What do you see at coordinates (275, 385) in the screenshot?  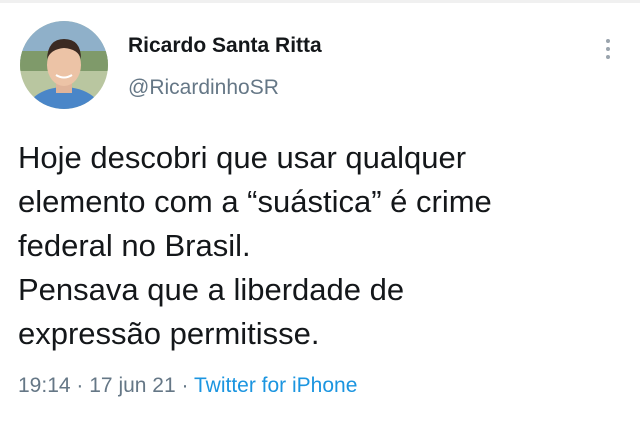 I see `tweet-source: Twitter for iPhone` at bounding box center [275, 385].